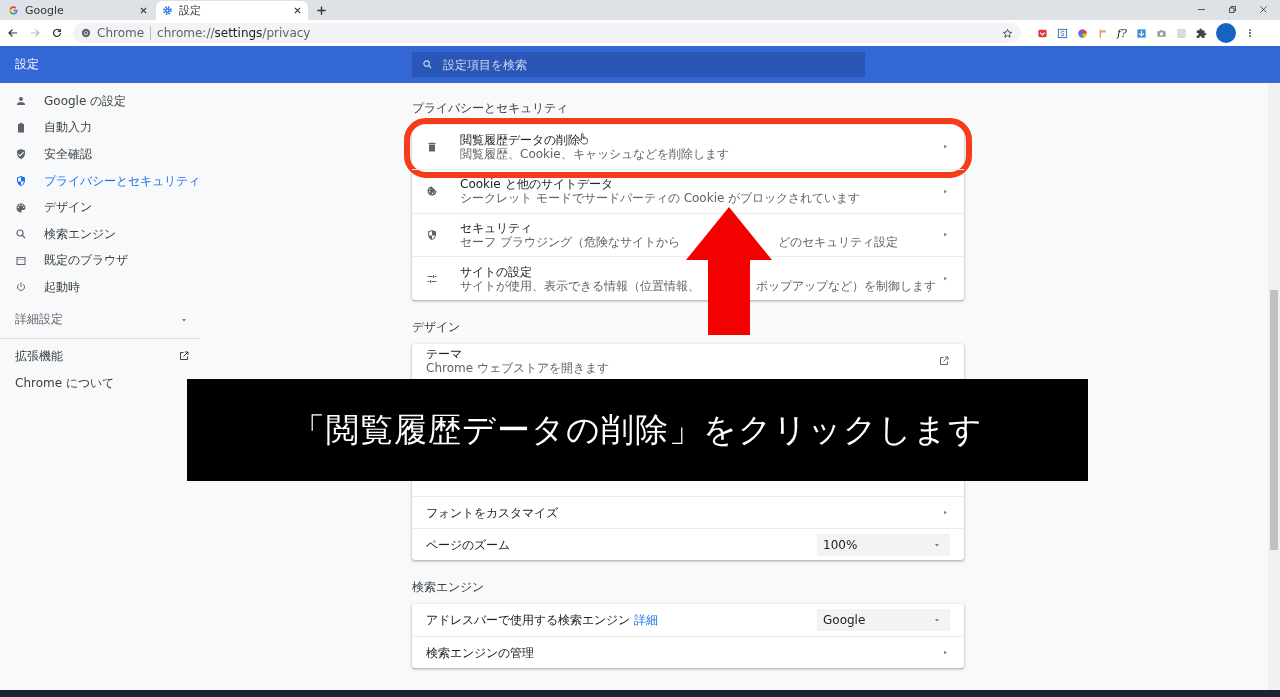 The image size is (1280, 697). Describe the element at coordinates (1141, 33) in the screenshot. I see `download-icon` at that location.